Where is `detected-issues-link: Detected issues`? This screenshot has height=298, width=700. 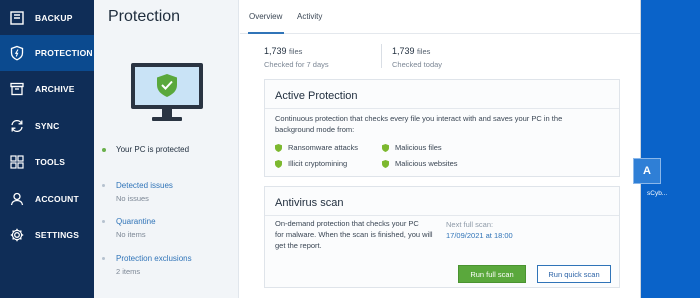
detected-issues-link: Detected issues is located at coordinates (144, 185).